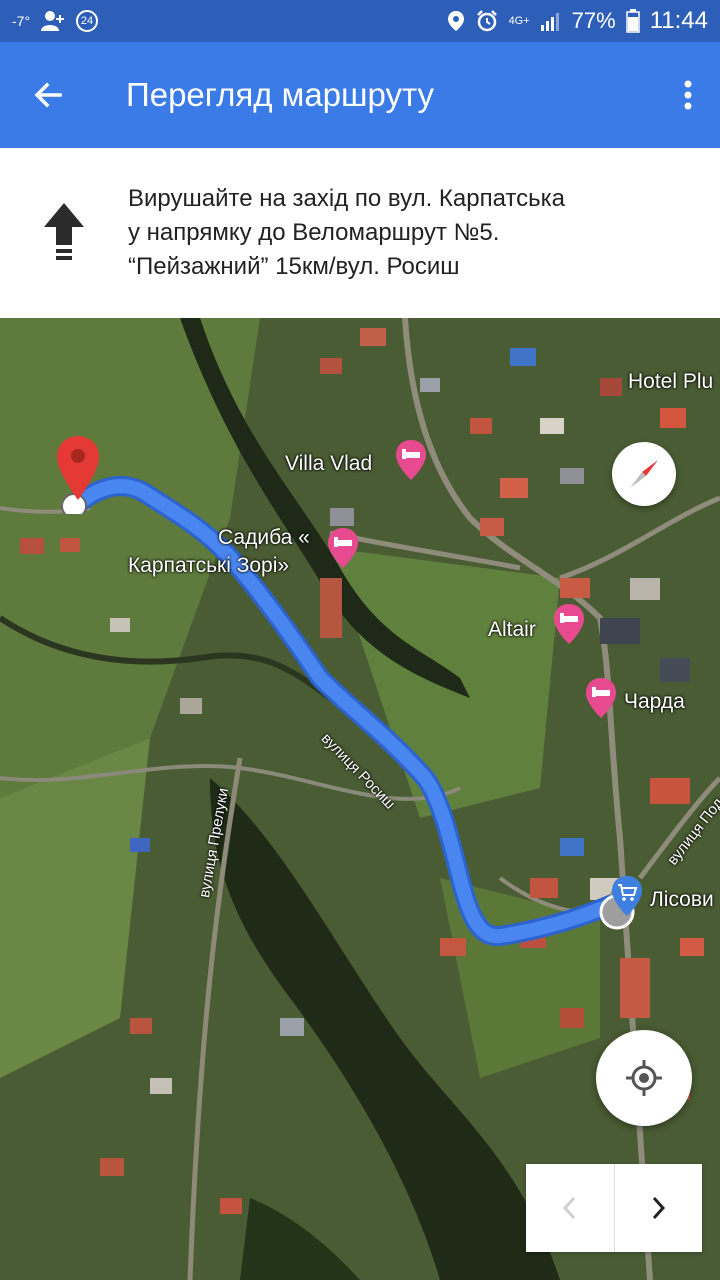 This screenshot has width=720, height=1280. What do you see at coordinates (87, 21) in the screenshot?
I see `notification-badge: 24` at bounding box center [87, 21].